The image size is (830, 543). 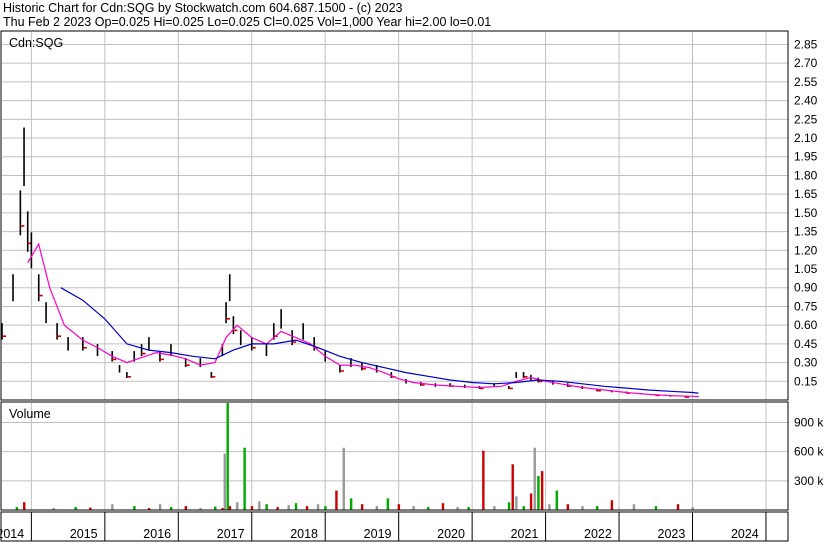 I want to click on price-tick-label: 2.70, so click(x=806, y=63).